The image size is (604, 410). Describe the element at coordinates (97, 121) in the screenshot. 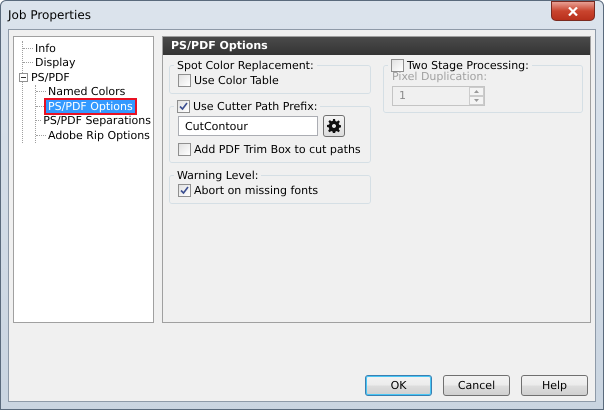

I see `tree-item: PS/PDF Separations` at that location.